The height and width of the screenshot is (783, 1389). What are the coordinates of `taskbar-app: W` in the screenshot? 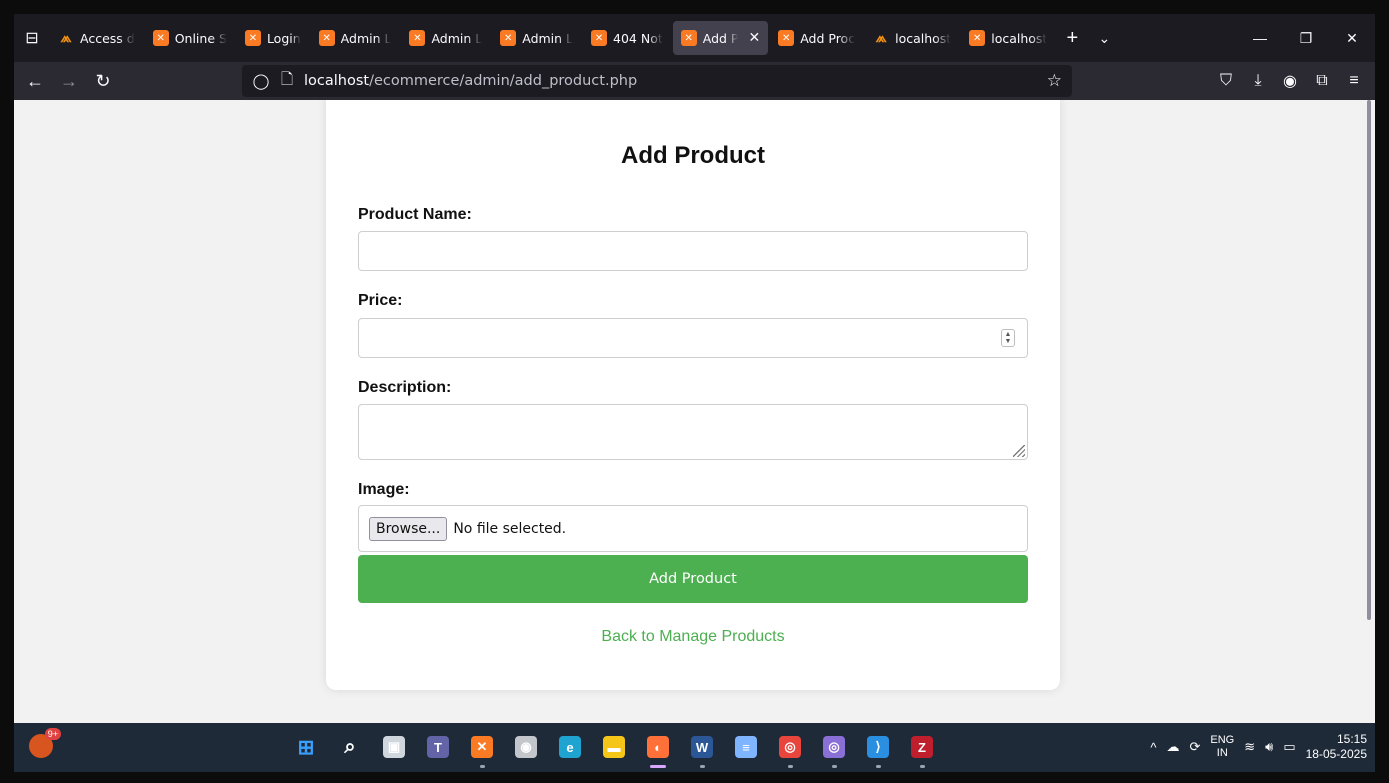 It's located at (702, 748).